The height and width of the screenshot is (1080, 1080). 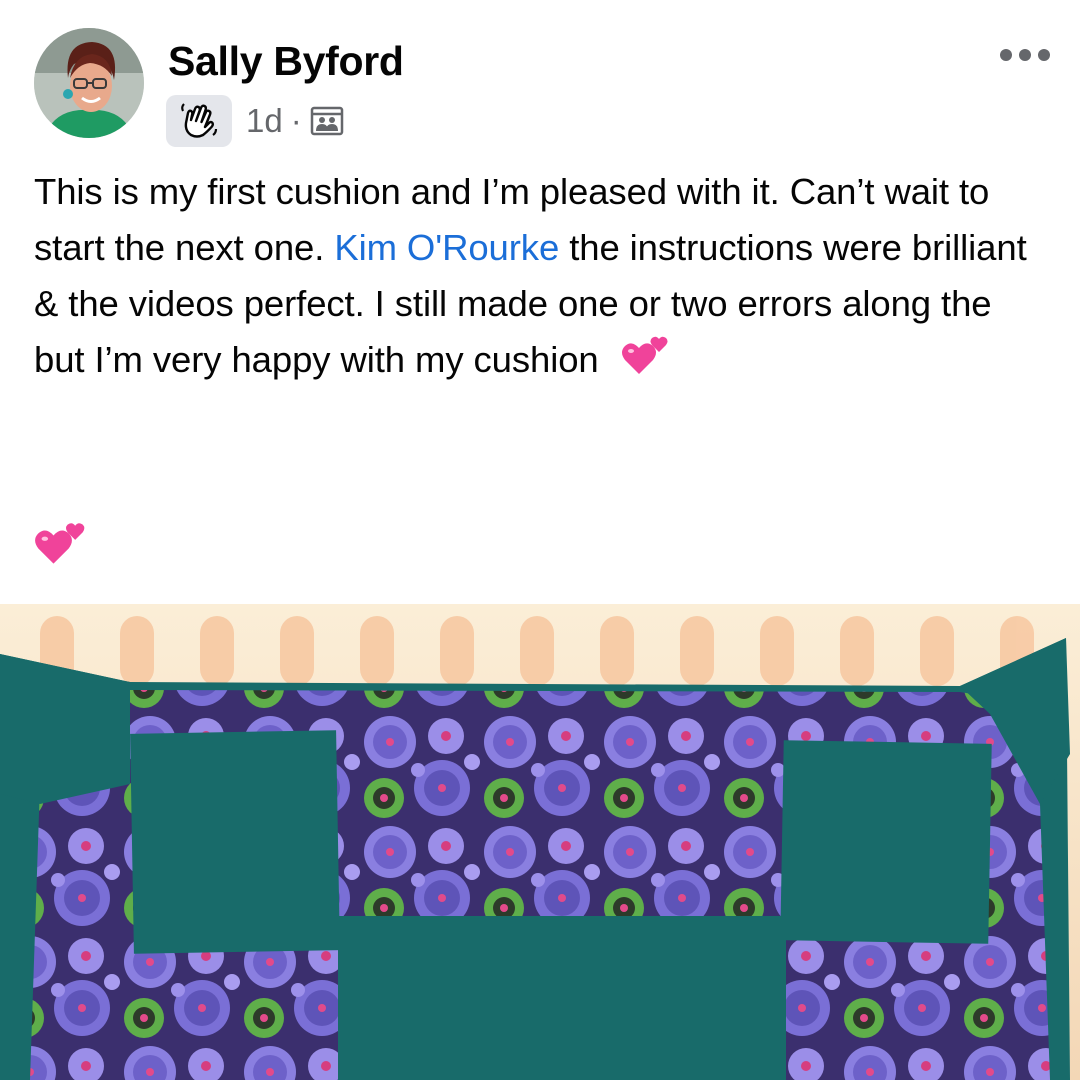 What do you see at coordinates (89, 83) in the screenshot?
I see `avatar` at bounding box center [89, 83].